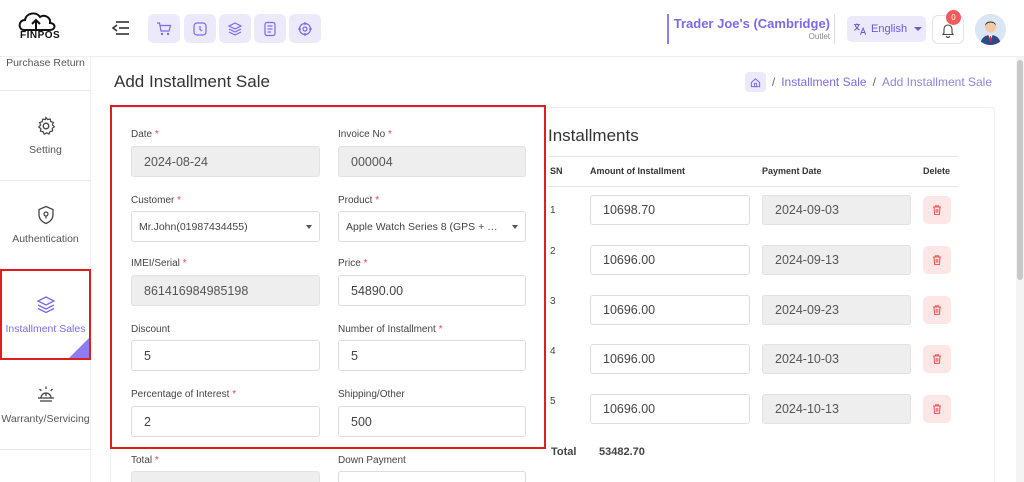 This screenshot has height=482, width=1024. What do you see at coordinates (362, 134) in the screenshot?
I see `invoice-label-text: Invoice No` at bounding box center [362, 134].